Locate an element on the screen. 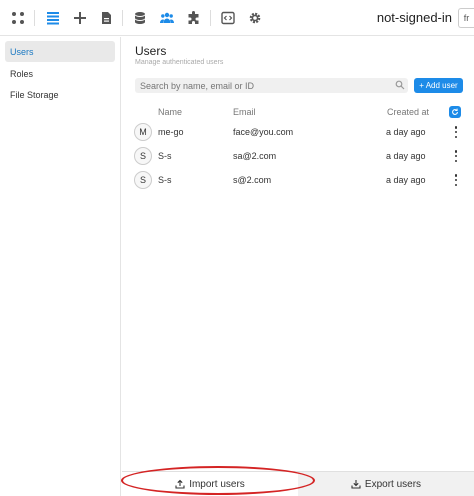  table-row: M me-go face@you.com a day ago is located at coordinates (299, 132).